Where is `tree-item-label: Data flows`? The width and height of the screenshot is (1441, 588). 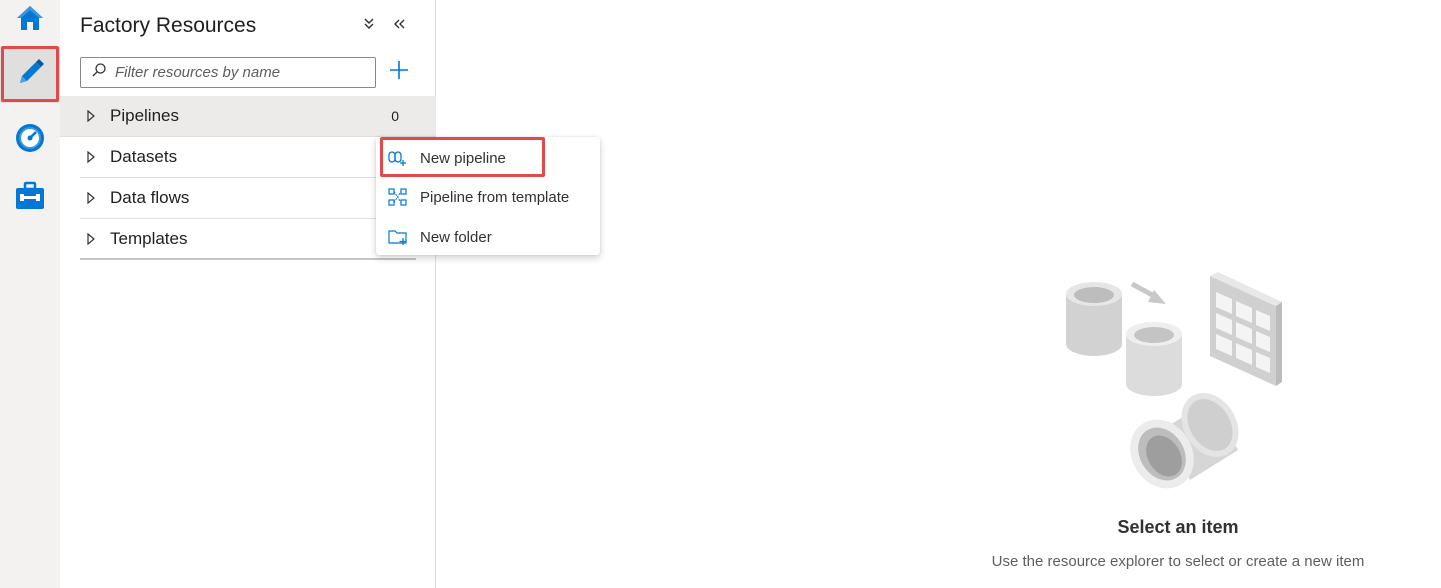 tree-item-label: Data flows is located at coordinates (150, 197).